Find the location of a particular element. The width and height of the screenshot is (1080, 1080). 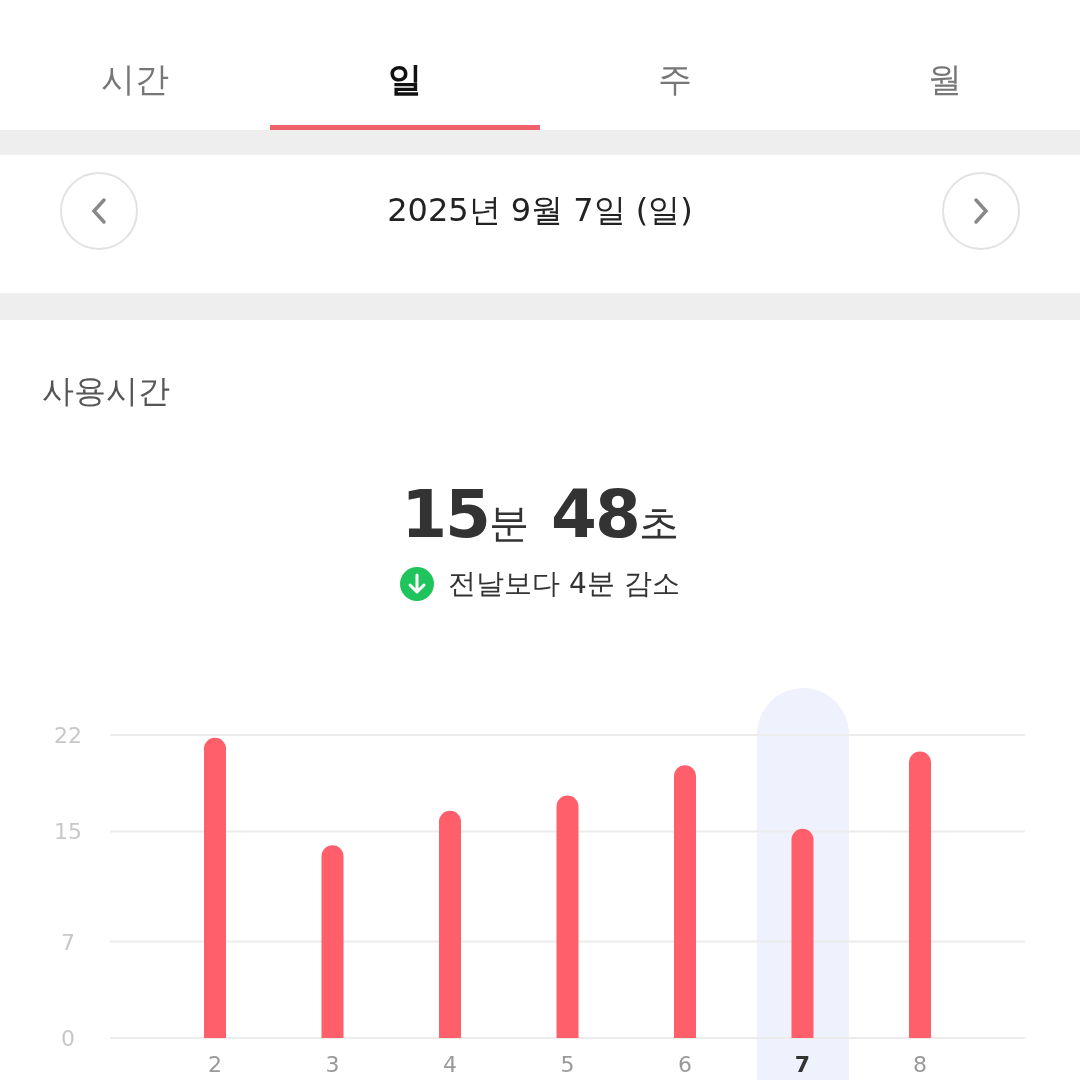

date-label: 2025년 9월 7일 (일) is located at coordinates (540, 210).